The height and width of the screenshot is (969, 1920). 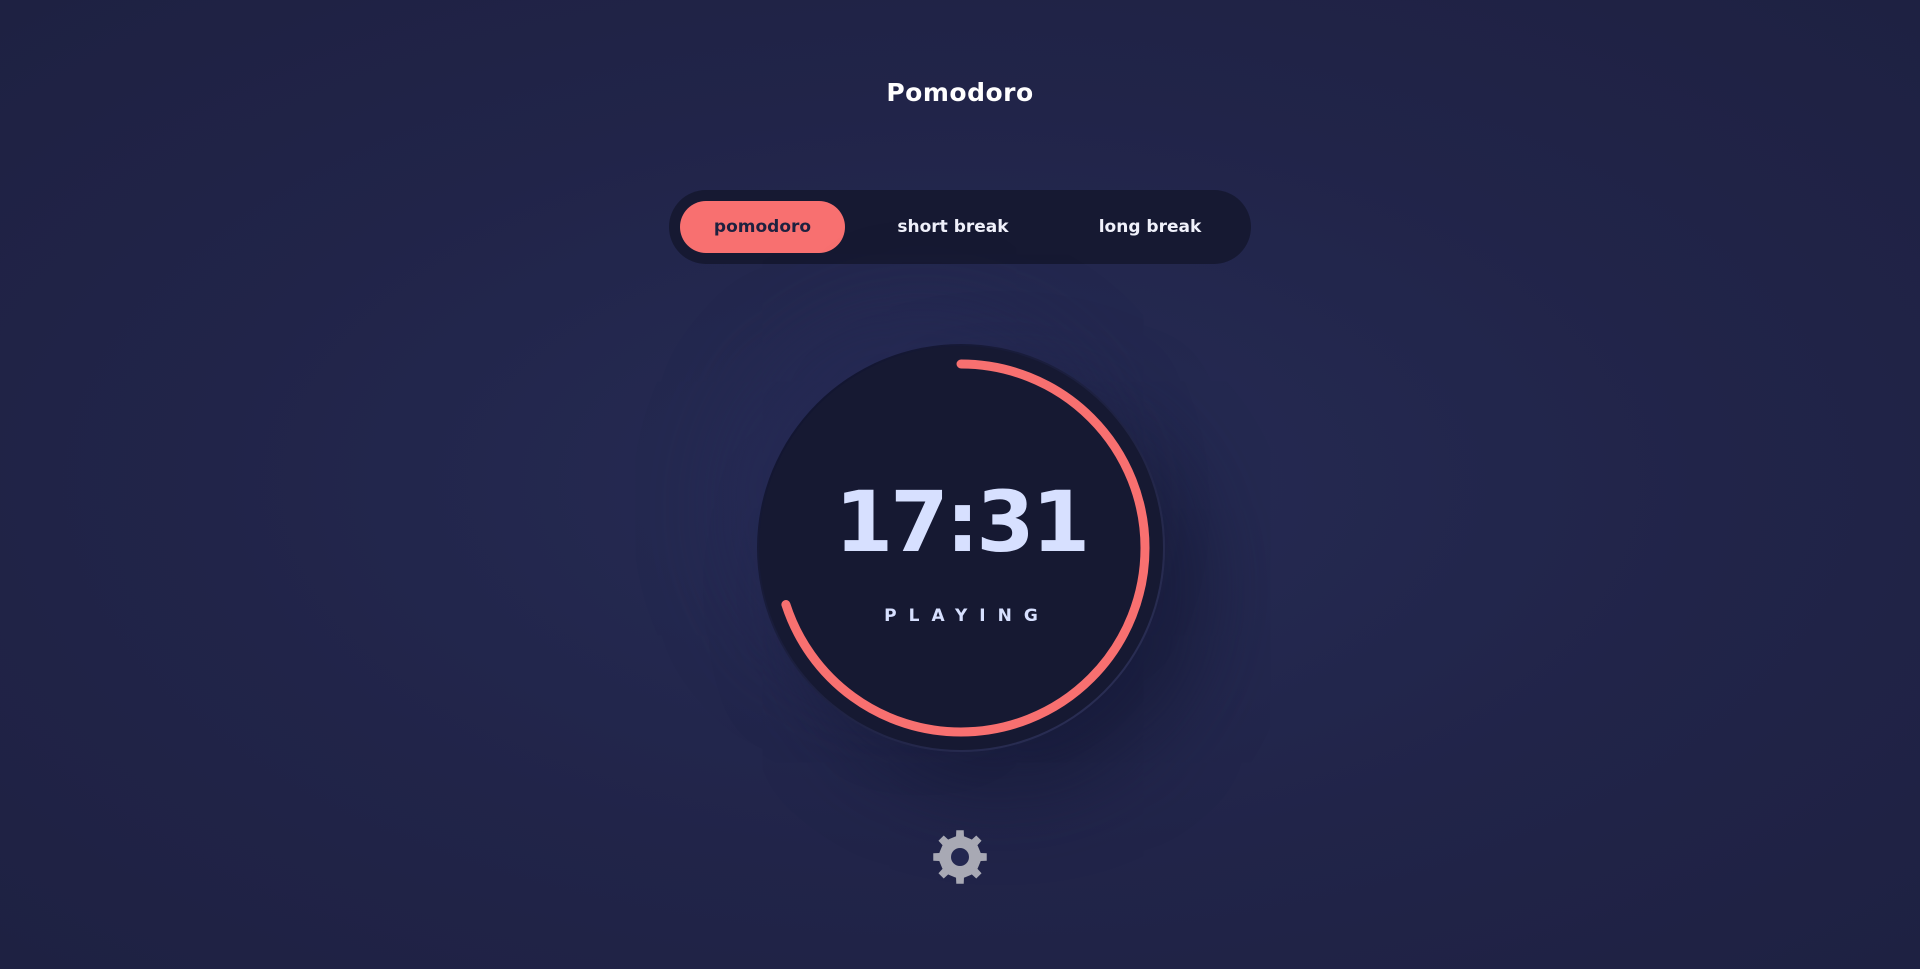 I want to click on settings-button, so click(x=960, y=857).